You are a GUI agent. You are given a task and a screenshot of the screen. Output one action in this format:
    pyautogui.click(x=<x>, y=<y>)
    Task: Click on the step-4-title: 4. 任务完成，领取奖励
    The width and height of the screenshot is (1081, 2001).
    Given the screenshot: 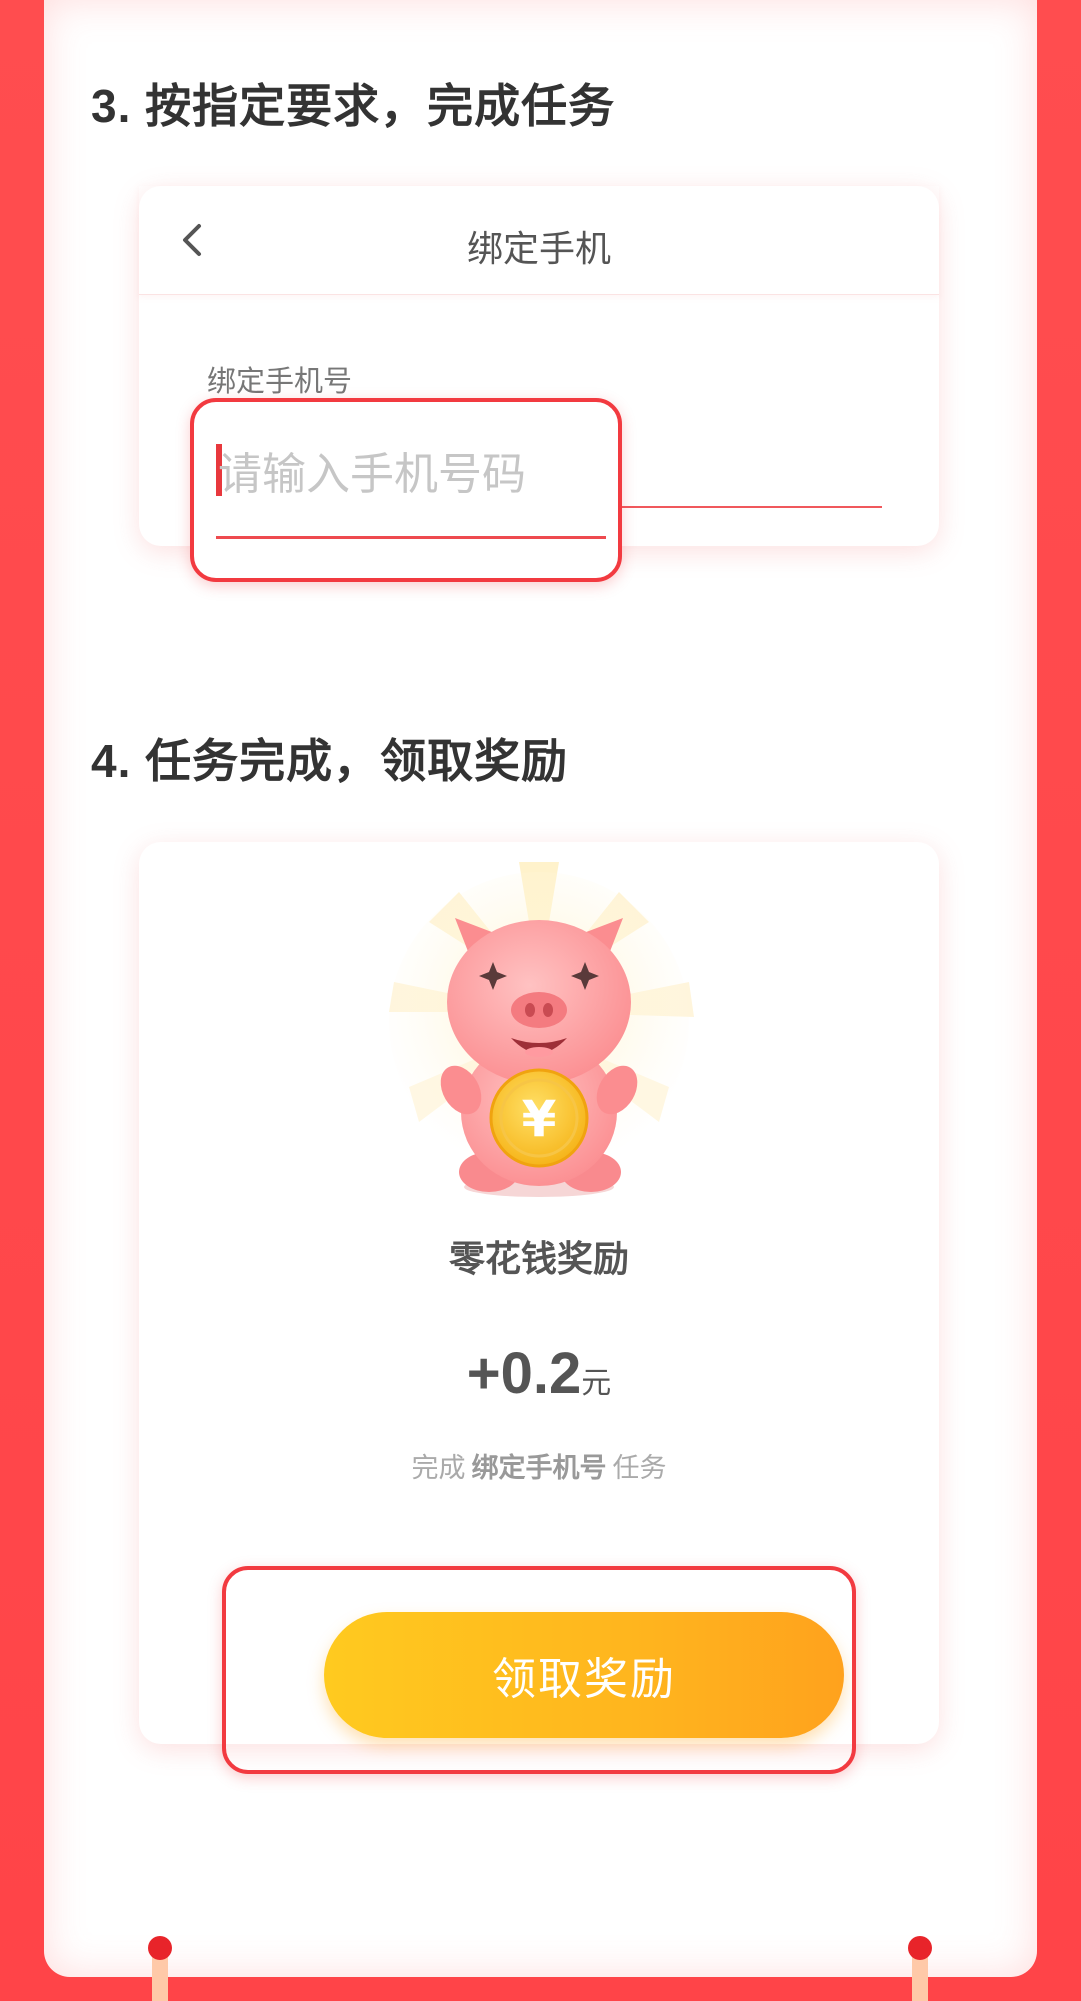 What is the action you would take?
    pyautogui.click(x=330, y=761)
    